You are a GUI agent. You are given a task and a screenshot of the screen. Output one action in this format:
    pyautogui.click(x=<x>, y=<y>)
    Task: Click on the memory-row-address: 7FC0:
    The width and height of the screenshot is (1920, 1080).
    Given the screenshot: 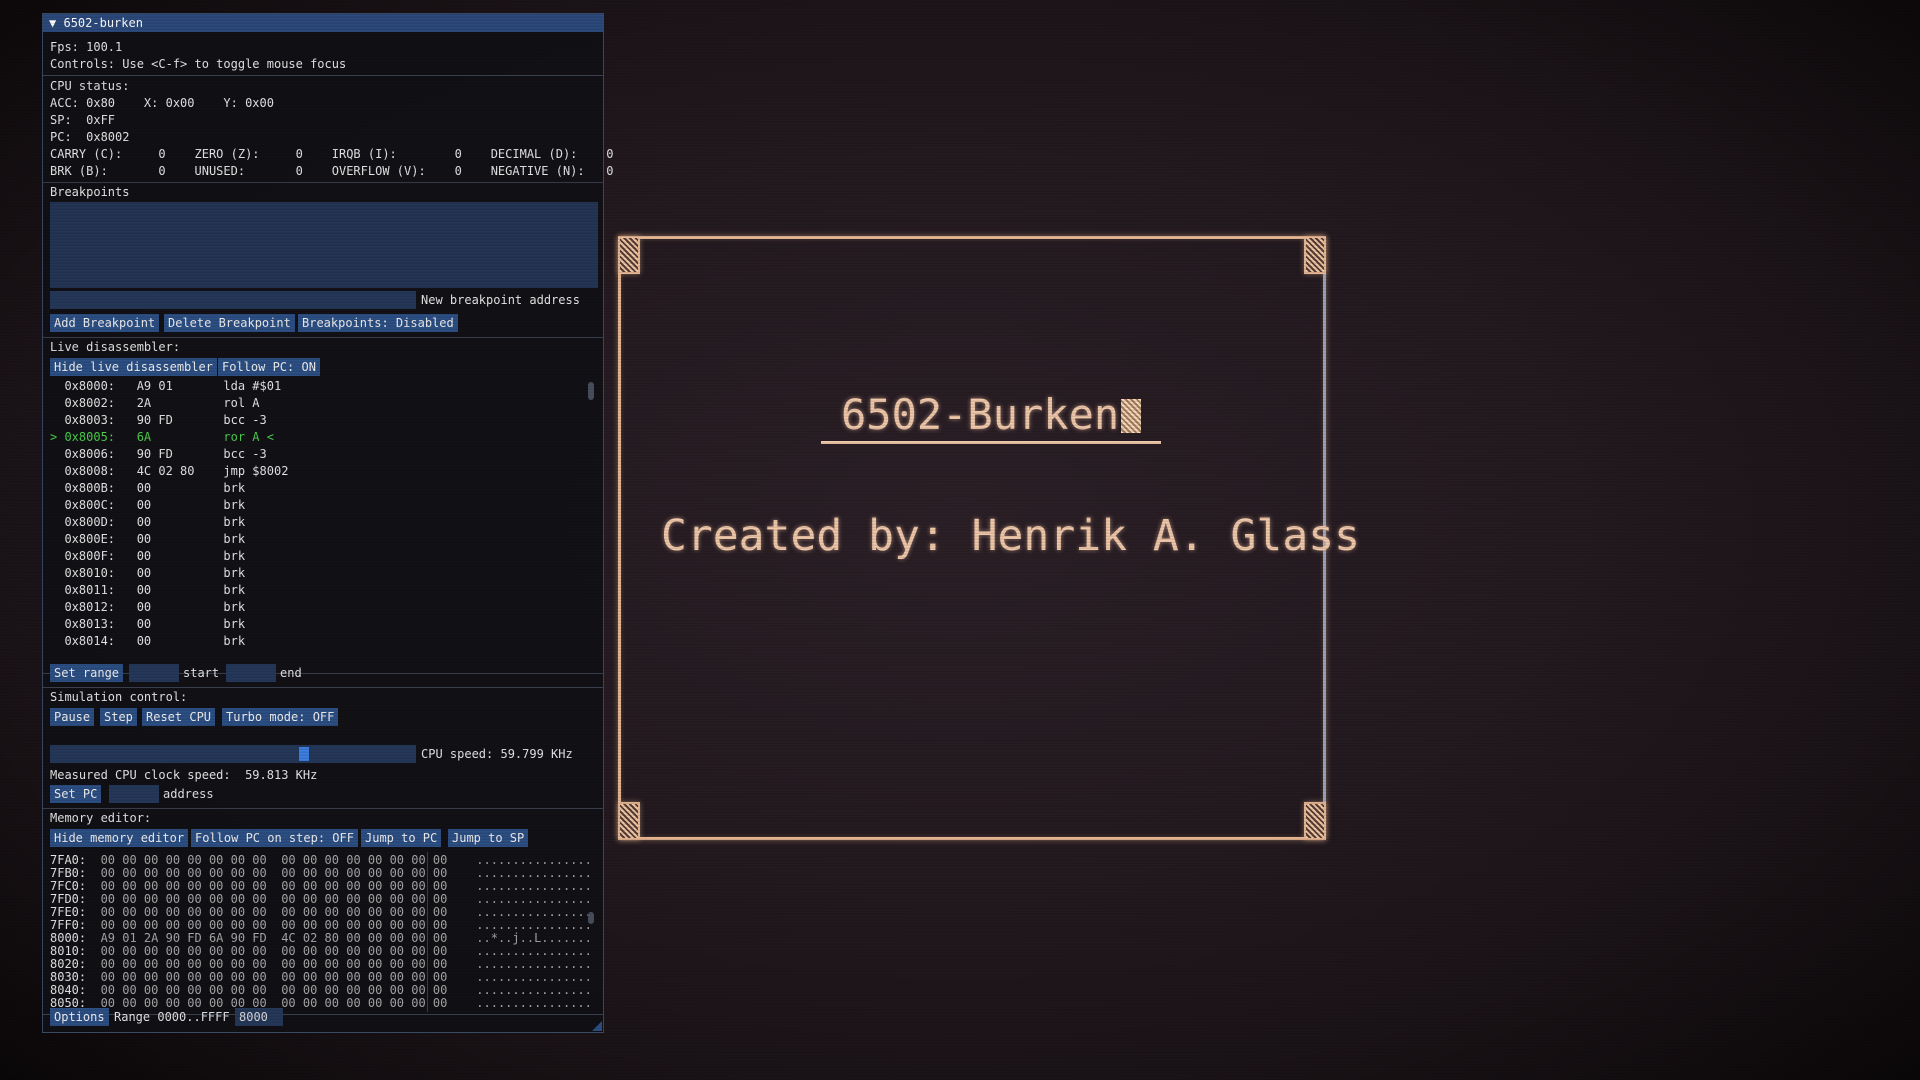 What is the action you would take?
    pyautogui.click(x=68, y=886)
    